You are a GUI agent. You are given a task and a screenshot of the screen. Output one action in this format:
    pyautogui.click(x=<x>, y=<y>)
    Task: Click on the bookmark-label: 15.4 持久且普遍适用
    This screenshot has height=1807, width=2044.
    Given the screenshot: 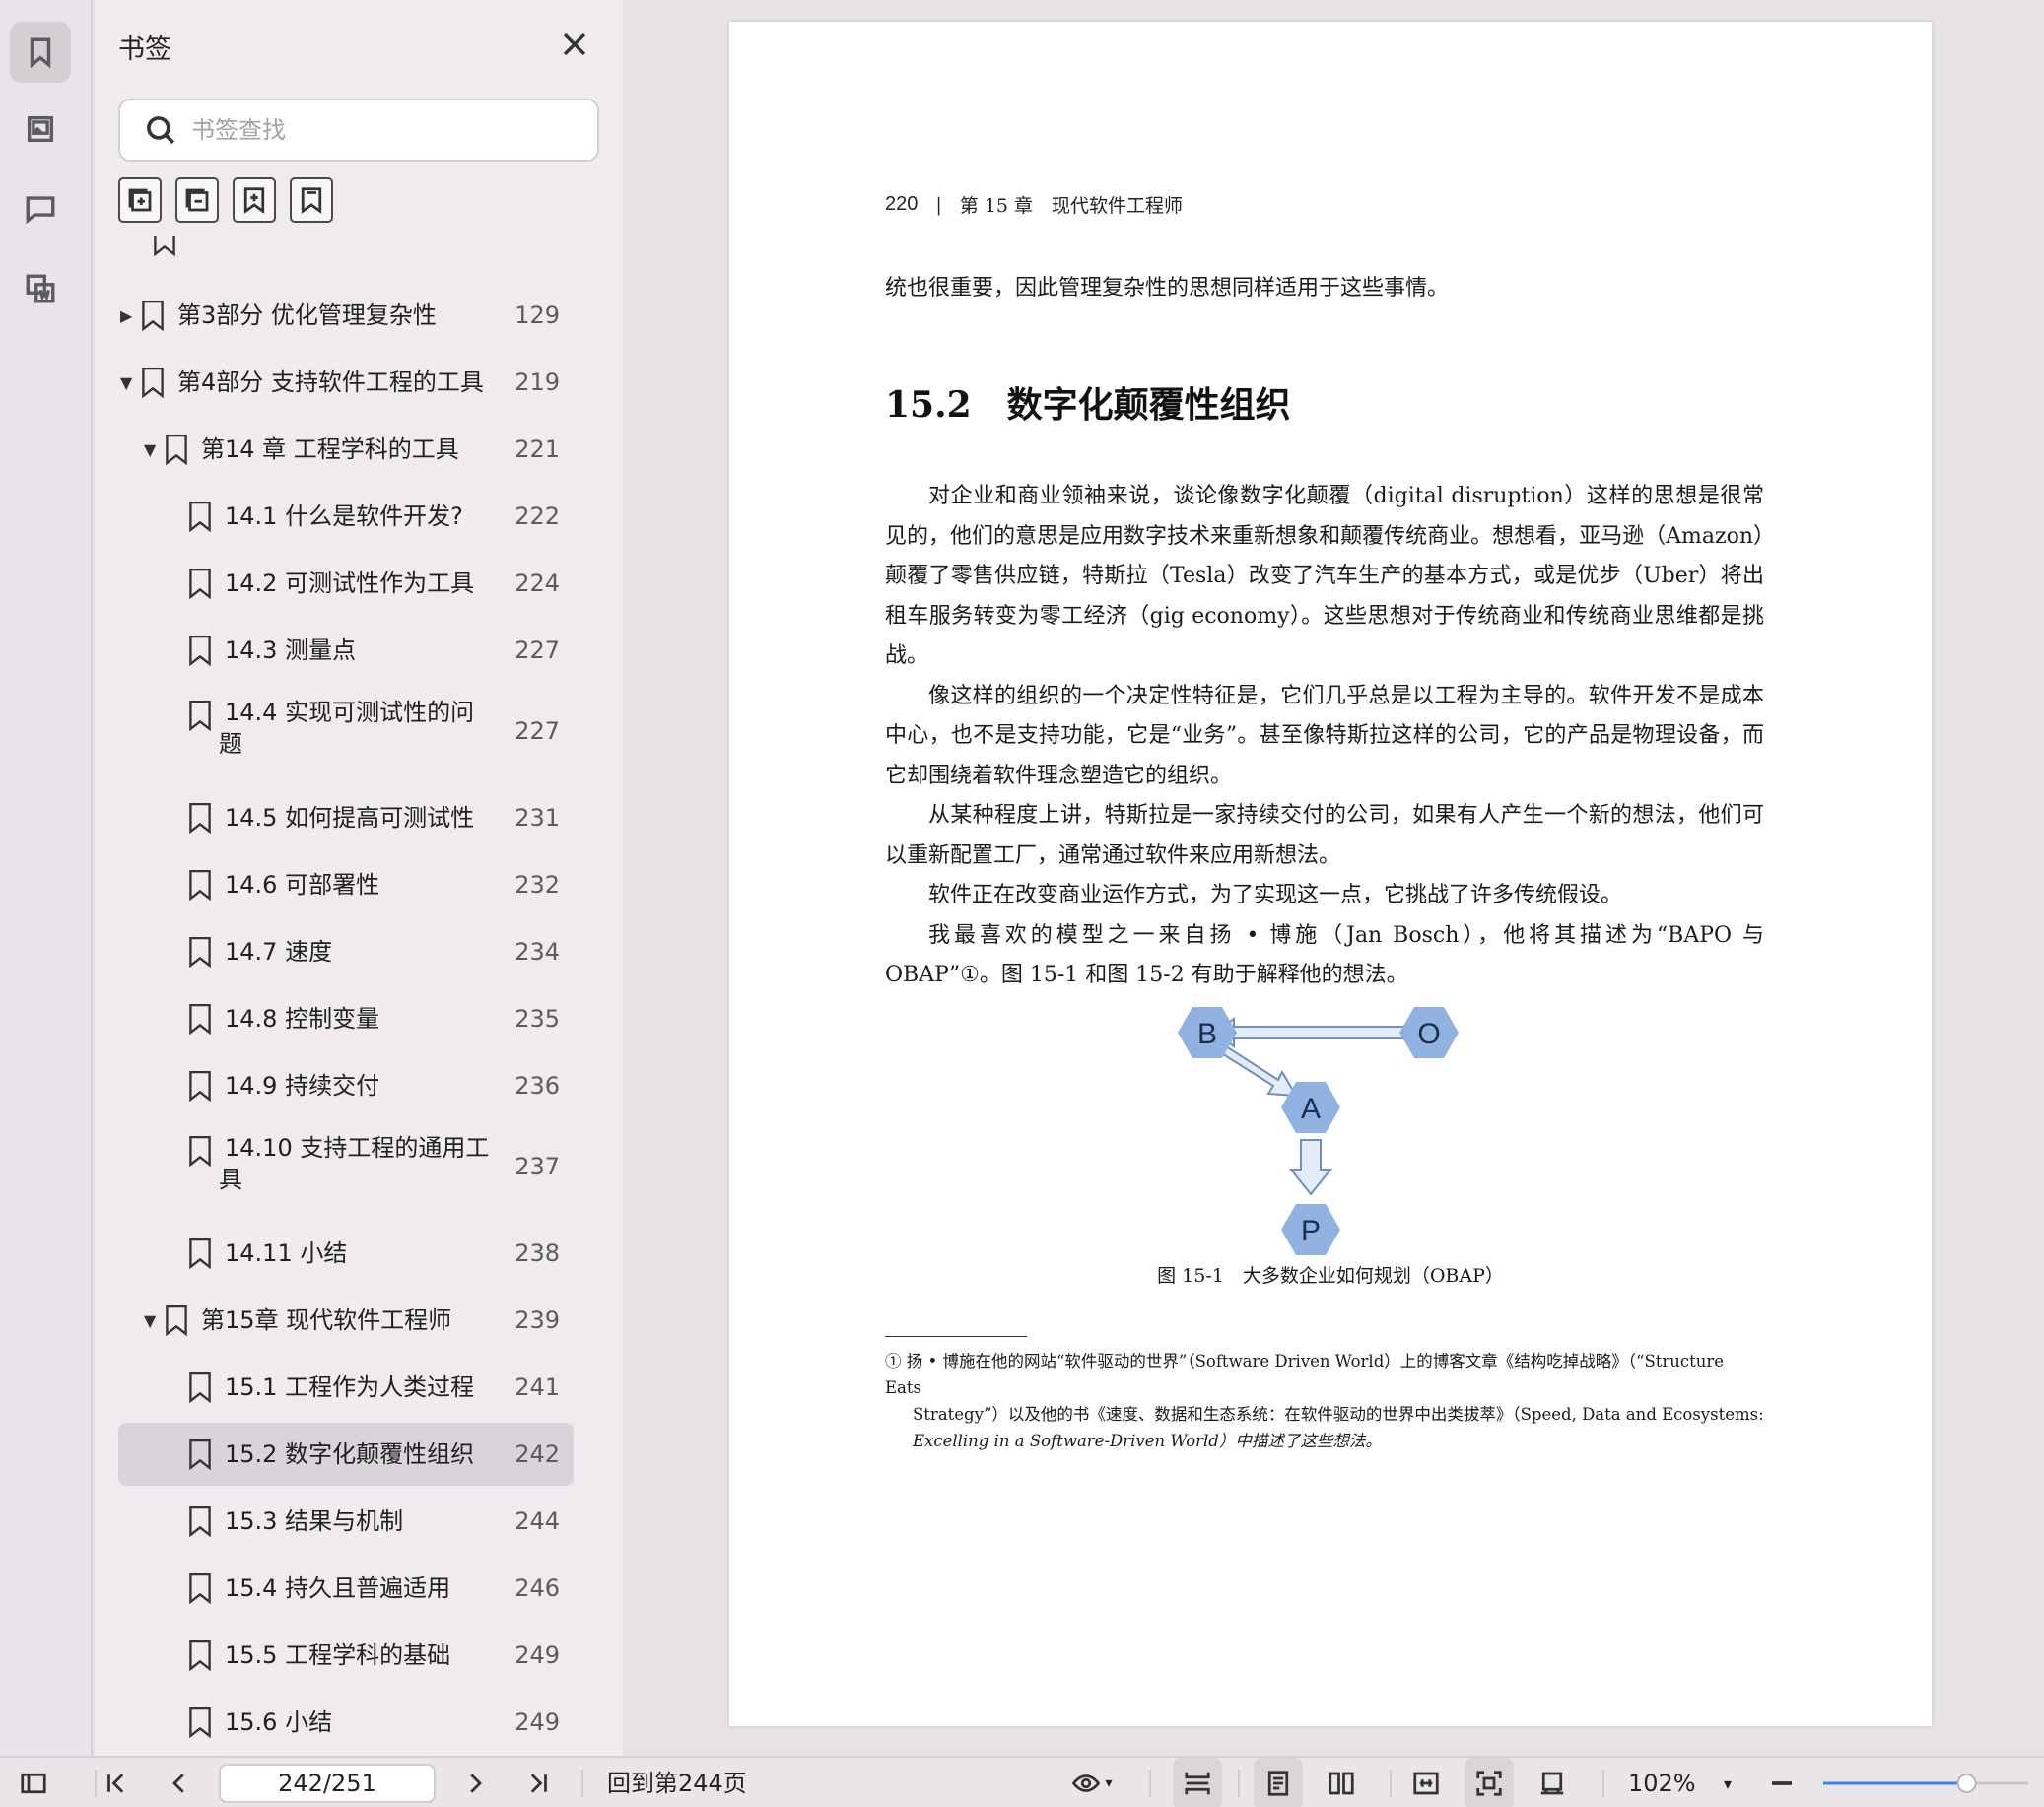 What is the action you would take?
    pyautogui.click(x=338, y=1588)
    